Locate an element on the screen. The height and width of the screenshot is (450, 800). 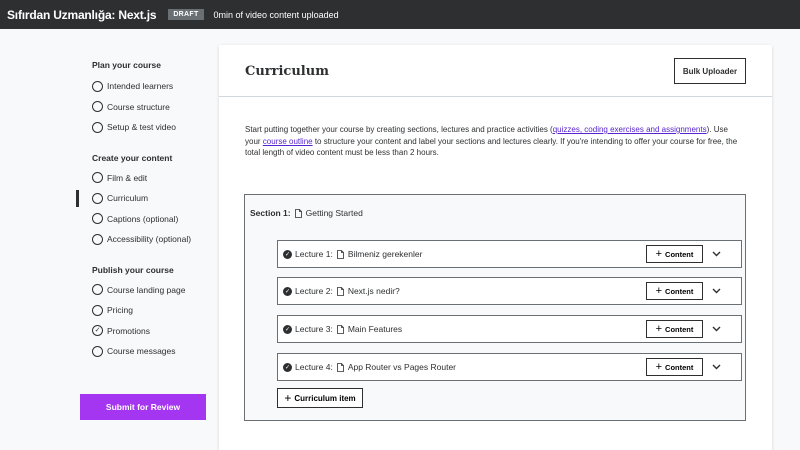
course-title: Sıfırdan Uzmanlığa: Next.js is located at coordinates (82, 15).